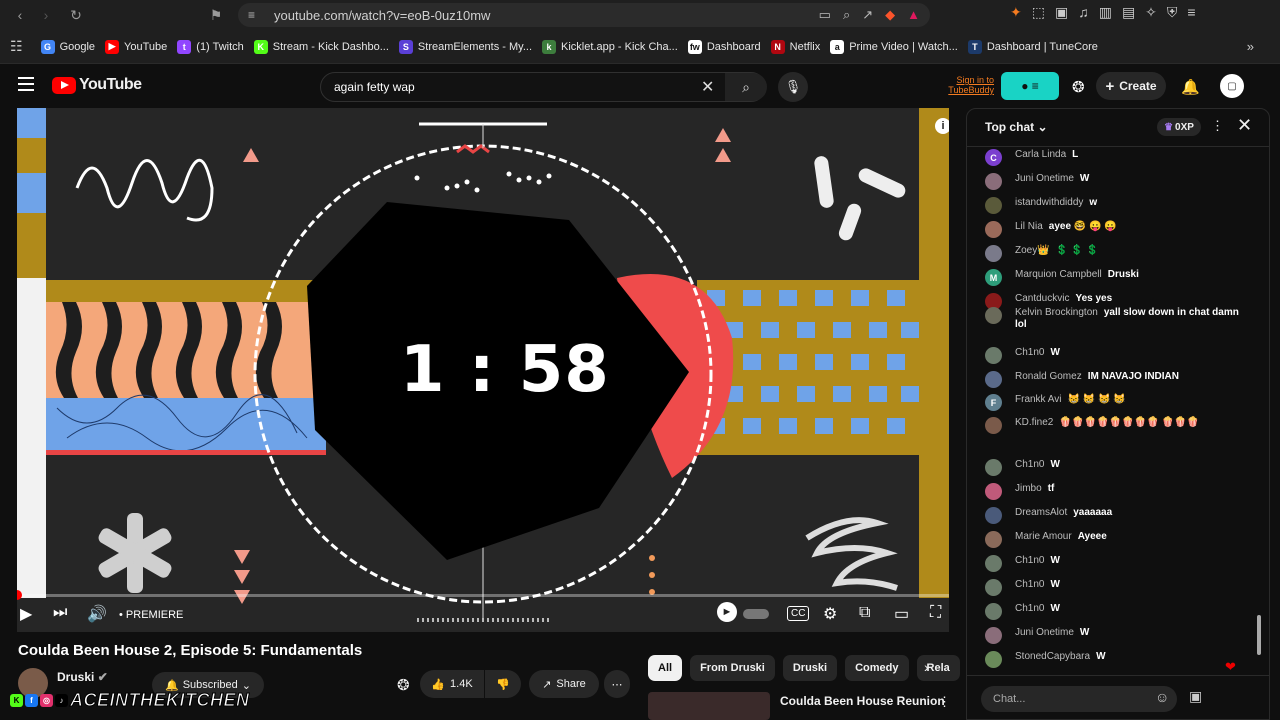 Image resolution: width=1280 pixels, height=720 pixels. Describe the element at coordinates (867, 15) in the screenshot. I see `share-page-icon: ↗` at that location.